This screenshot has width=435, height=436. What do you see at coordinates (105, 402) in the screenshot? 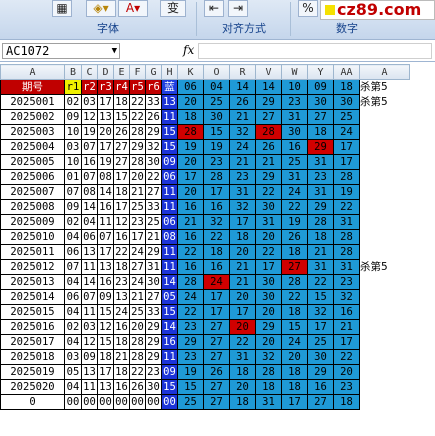
I see `red-ball-cell: 00` at bounding box center [105, 402].